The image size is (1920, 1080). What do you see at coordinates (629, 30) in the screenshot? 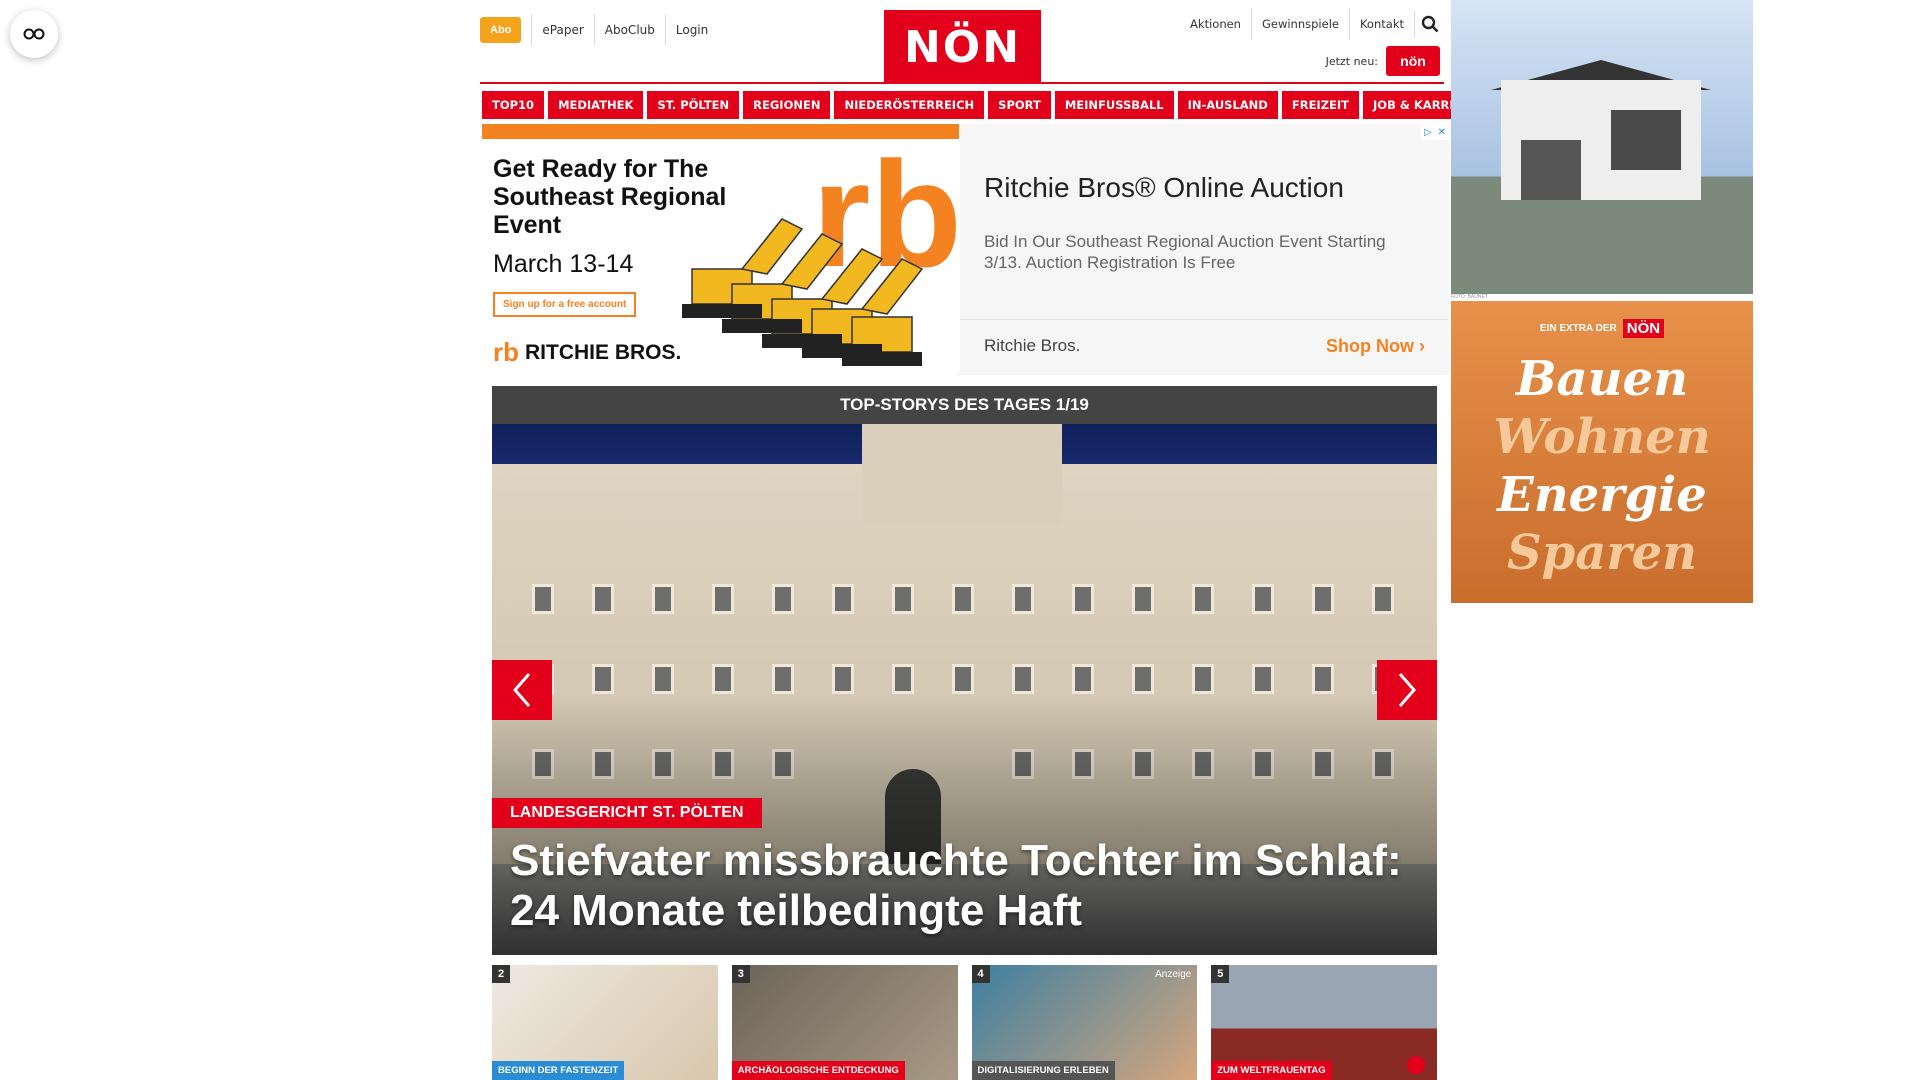
I see `aboclub-link: AboClub` at bounding box center [629, 30].